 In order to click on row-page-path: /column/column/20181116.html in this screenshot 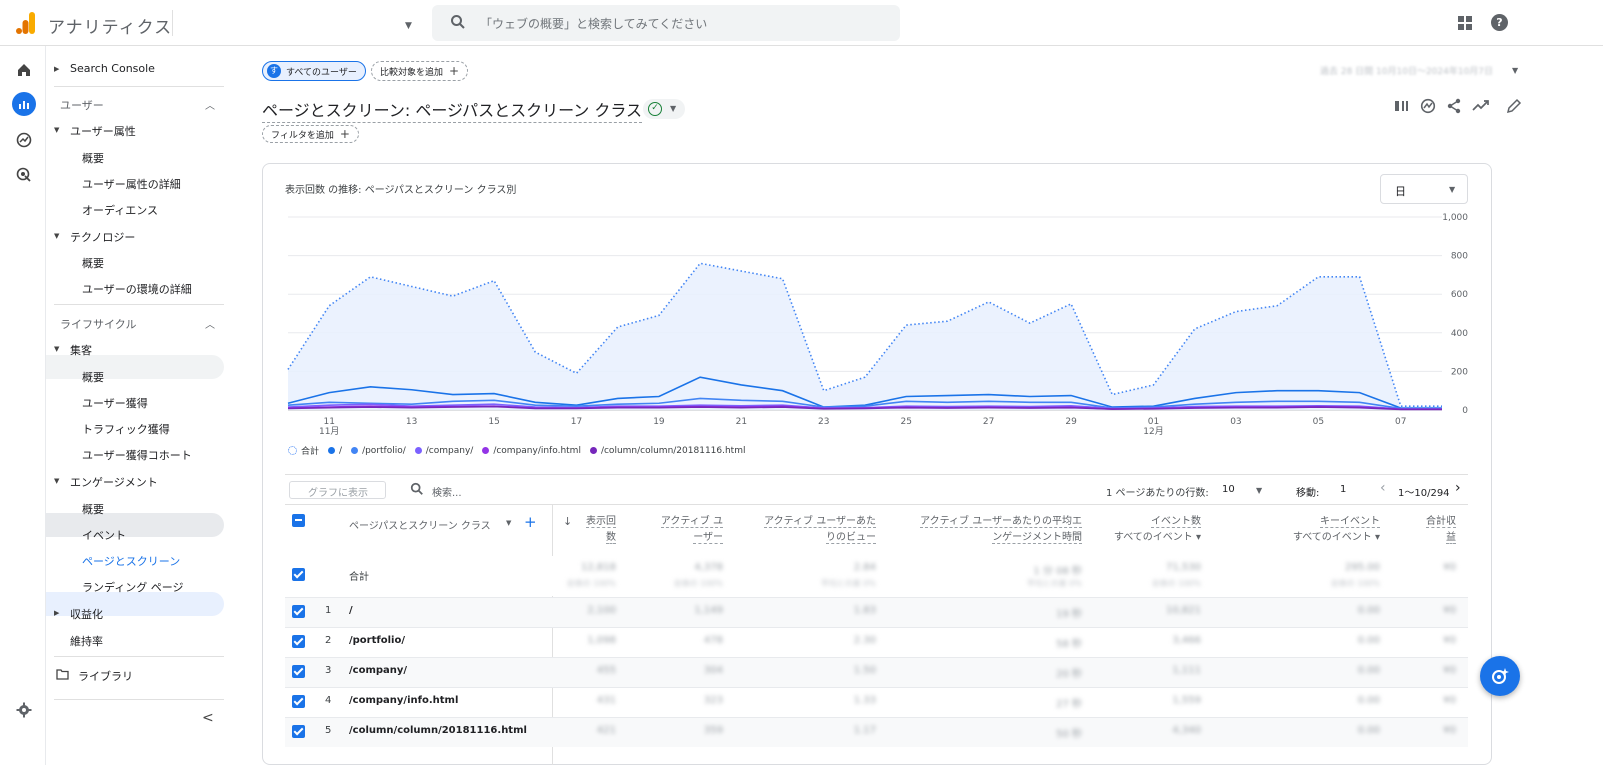, I will do `click(438, 730)`.